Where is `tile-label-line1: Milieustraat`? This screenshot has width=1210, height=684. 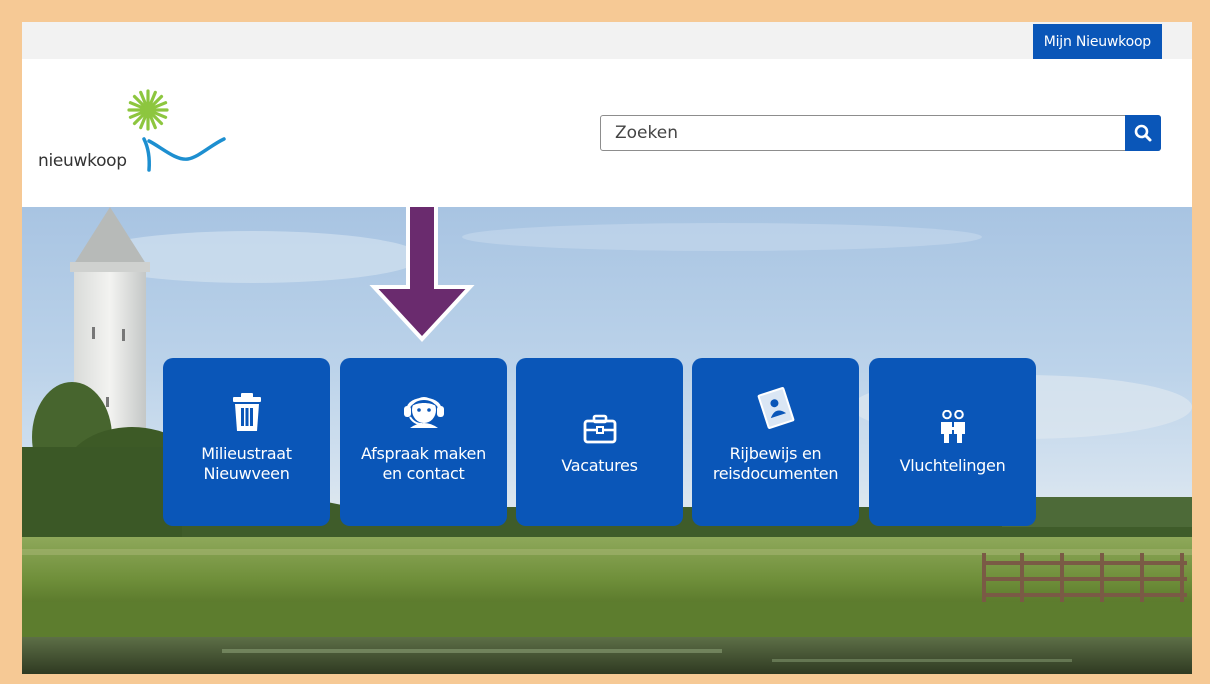
tile-label-line1: Milieustraat is located at coordinates (246, 453).